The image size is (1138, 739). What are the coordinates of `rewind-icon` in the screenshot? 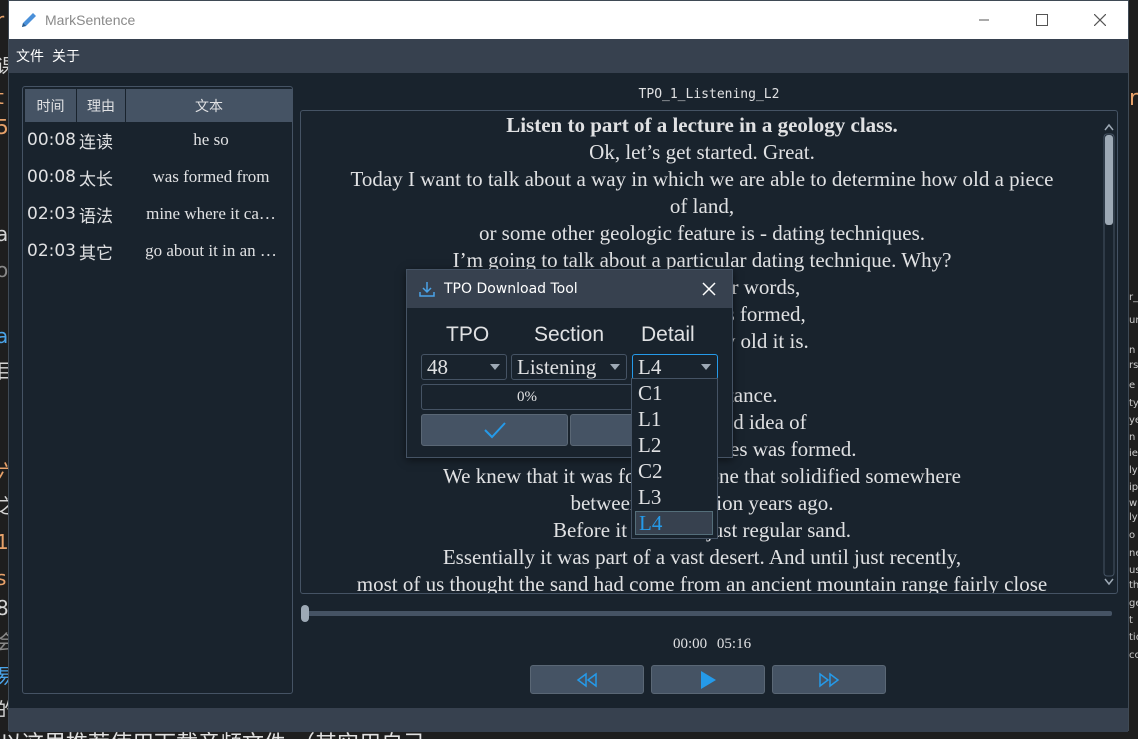 It's located at (586, 679).